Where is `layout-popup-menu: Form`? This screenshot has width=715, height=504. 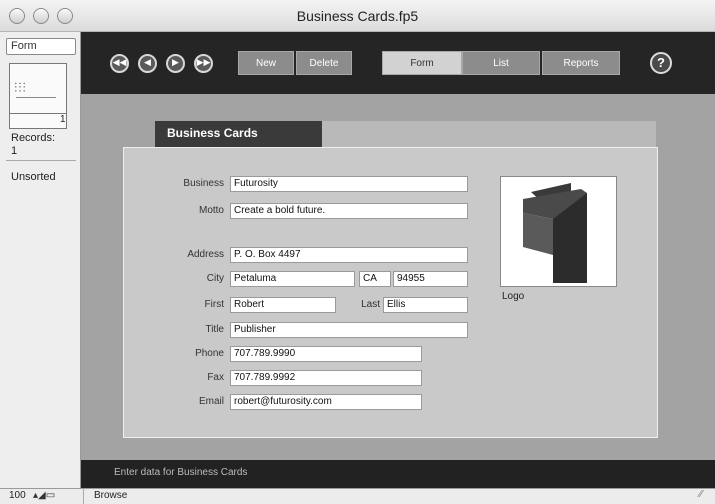 layout-popup-menu: Form is located at coordinates (41, 46).